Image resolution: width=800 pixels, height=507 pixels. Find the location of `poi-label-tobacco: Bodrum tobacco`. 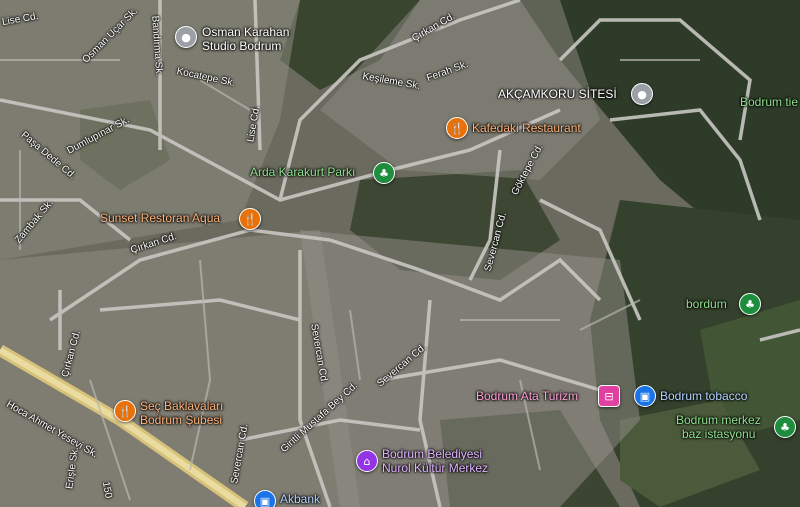

poi-label-tobacco: Bodrum tobacco is located at coordinates (703, 396).